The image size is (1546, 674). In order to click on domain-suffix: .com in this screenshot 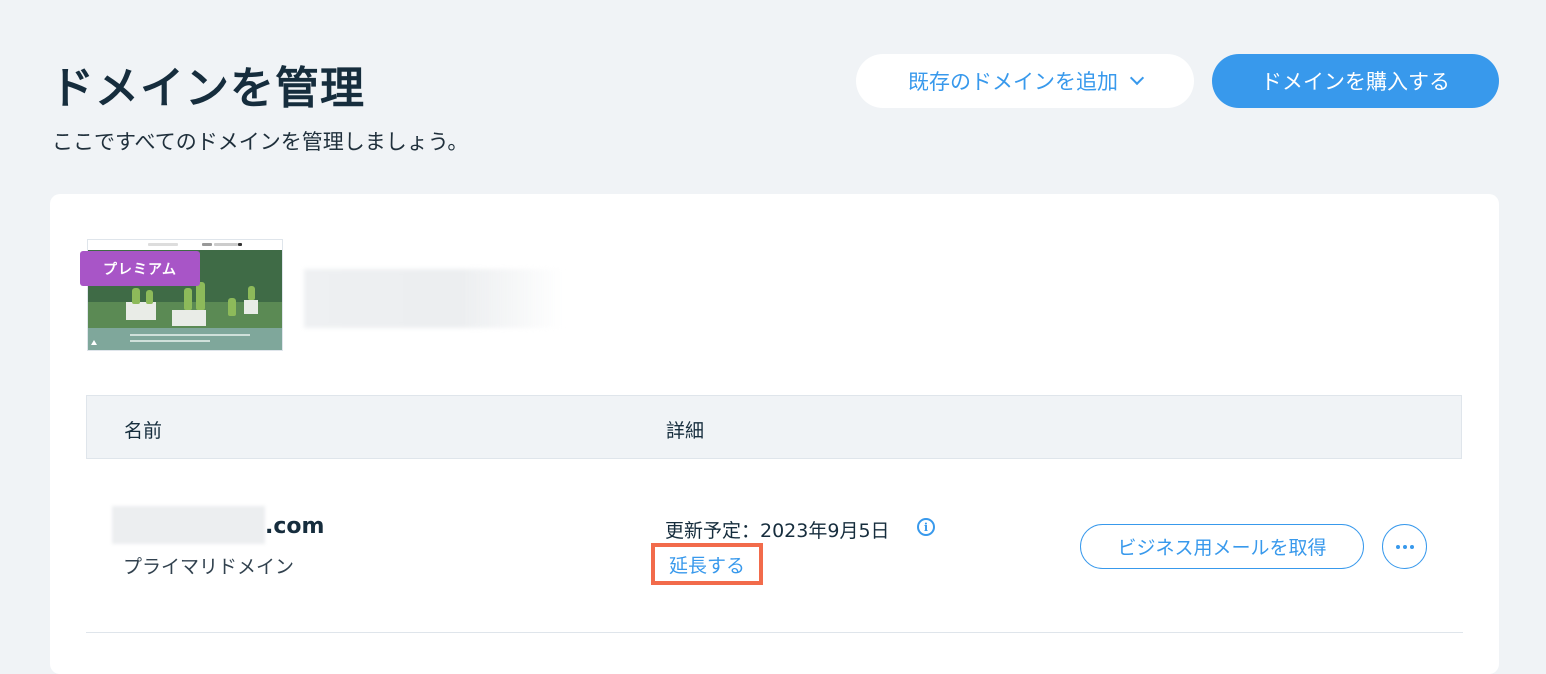, I will do `click(295, 526)`.